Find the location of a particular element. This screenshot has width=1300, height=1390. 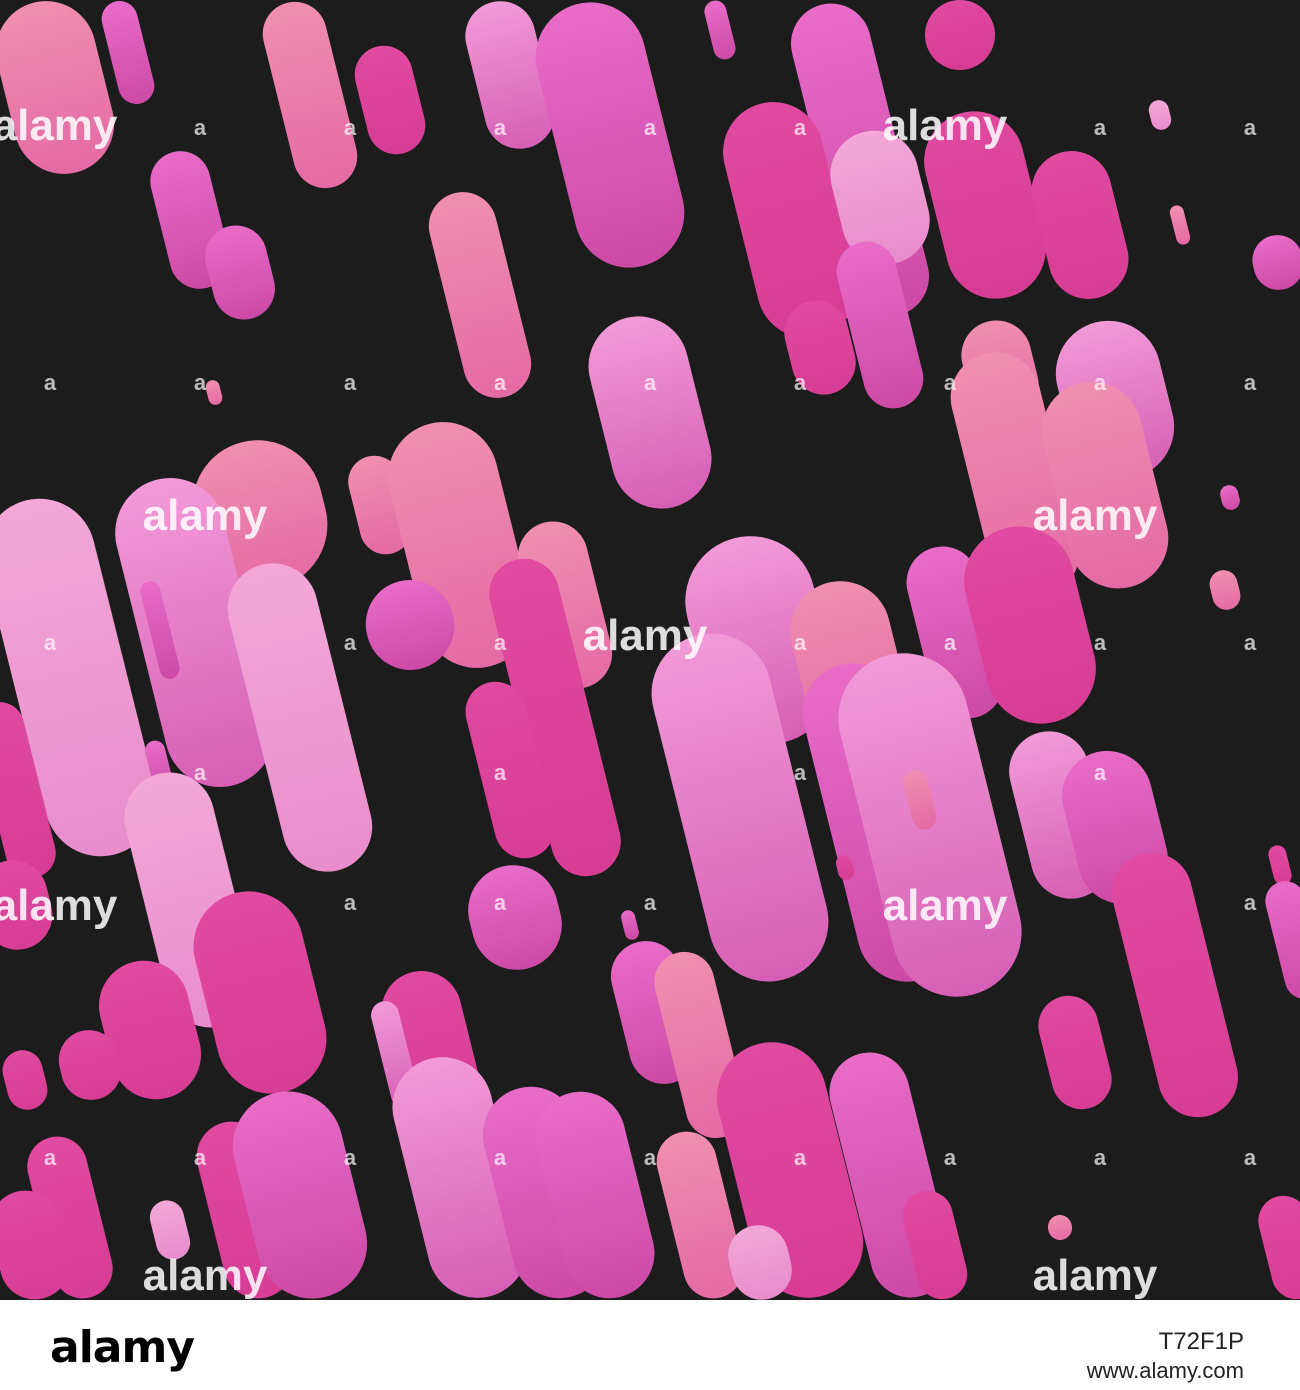

footer-bar: alamy T72F1P www.alamy.com is located at coordinates (650, 1345).